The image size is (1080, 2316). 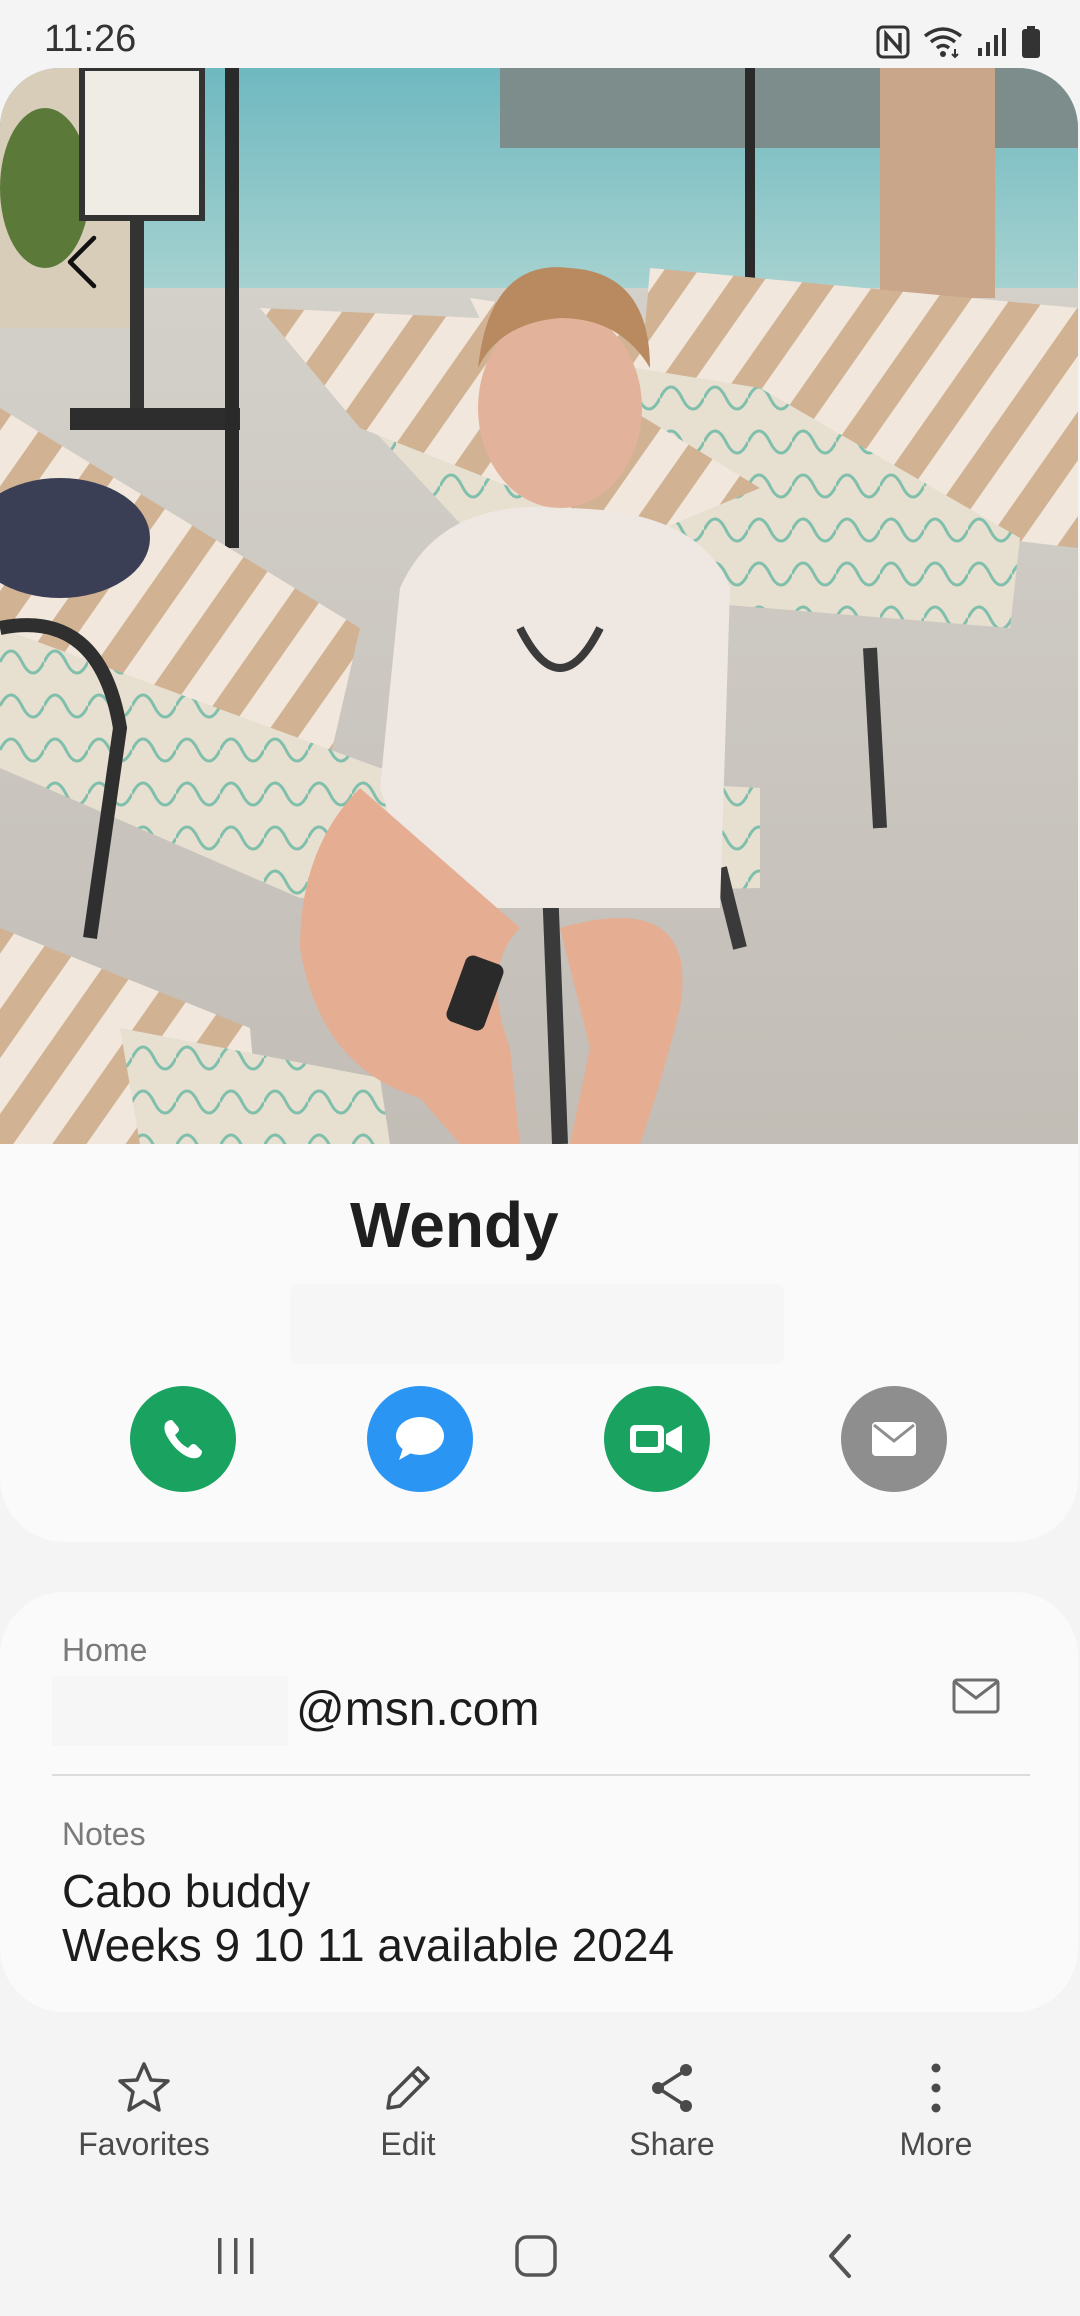 What do you see at coordinates (537, 1324) in the screenshot?
I see `redacted-subtitle` at bounding box center [537, 1324].